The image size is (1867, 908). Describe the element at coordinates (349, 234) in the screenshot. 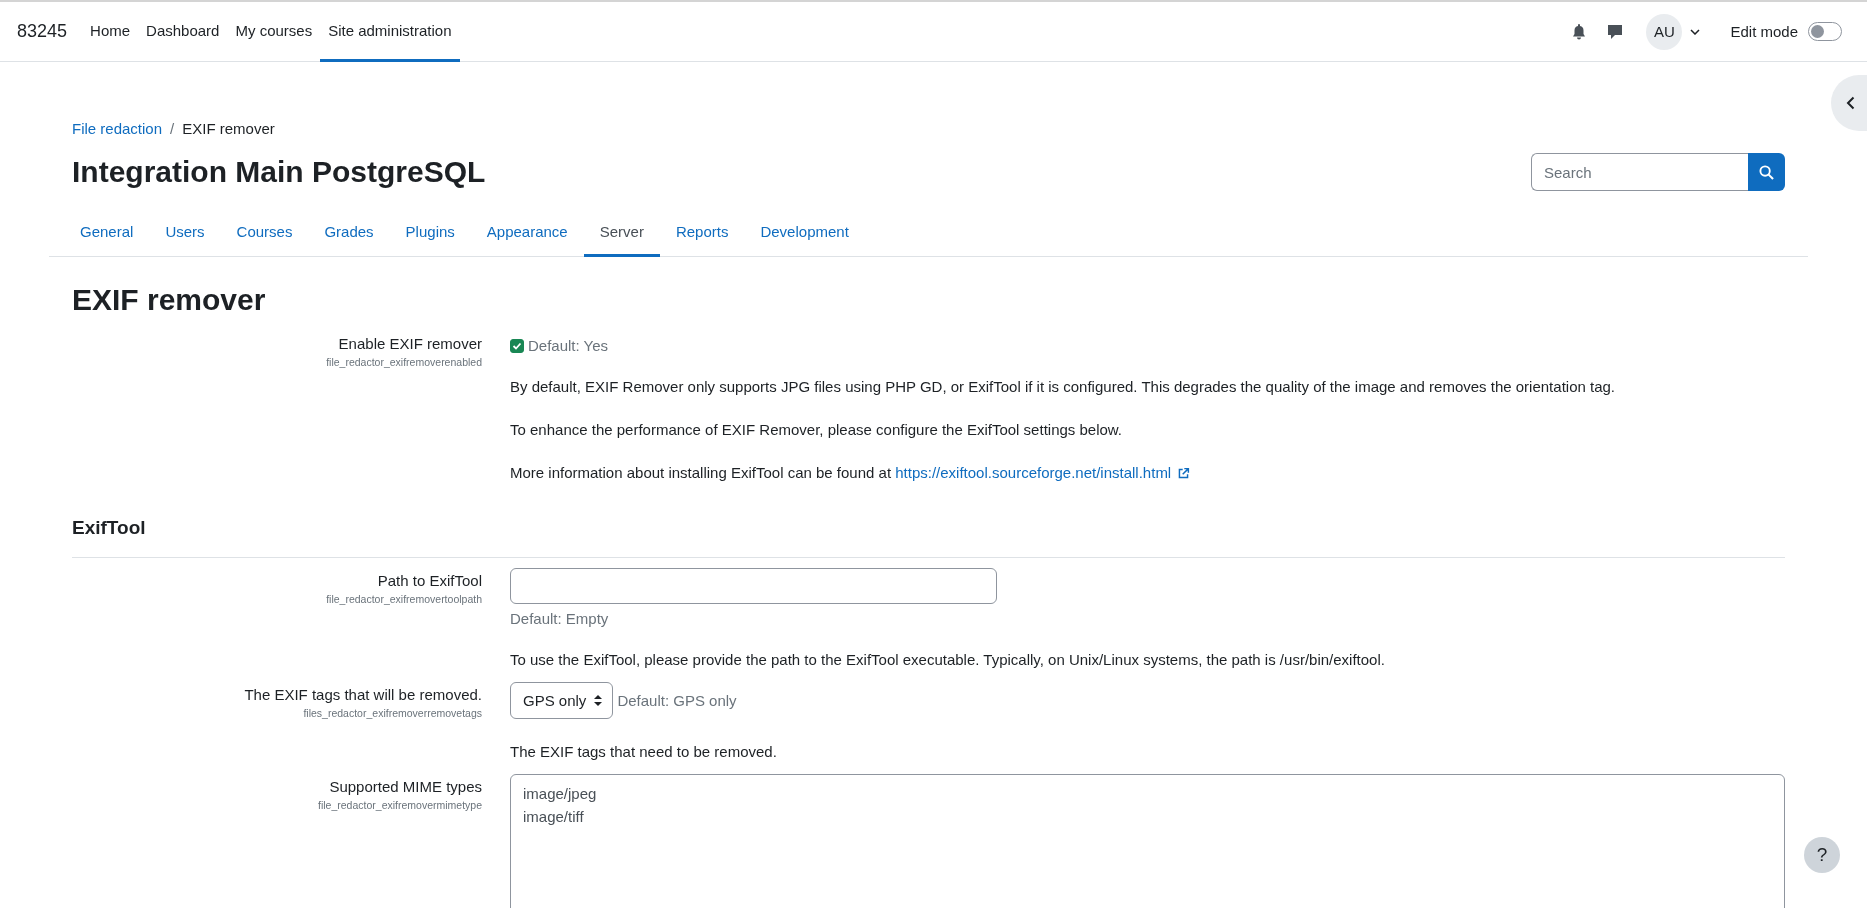

I see `tab: Grades` at that location.